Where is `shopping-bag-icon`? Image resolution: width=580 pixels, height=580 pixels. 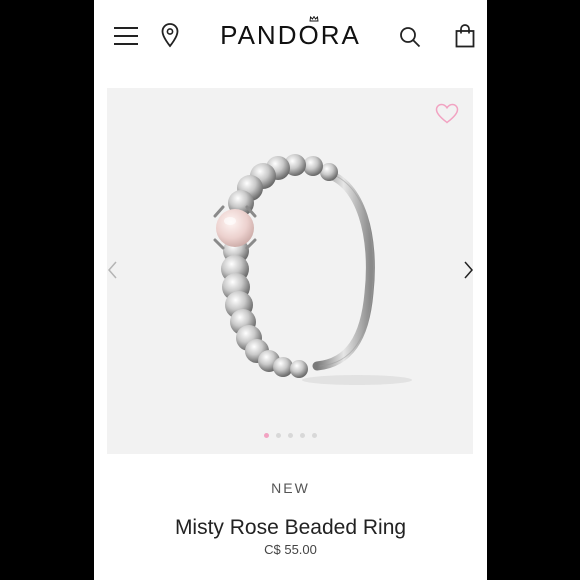
shopping-bag-icon is located at coordinates (465, 36).